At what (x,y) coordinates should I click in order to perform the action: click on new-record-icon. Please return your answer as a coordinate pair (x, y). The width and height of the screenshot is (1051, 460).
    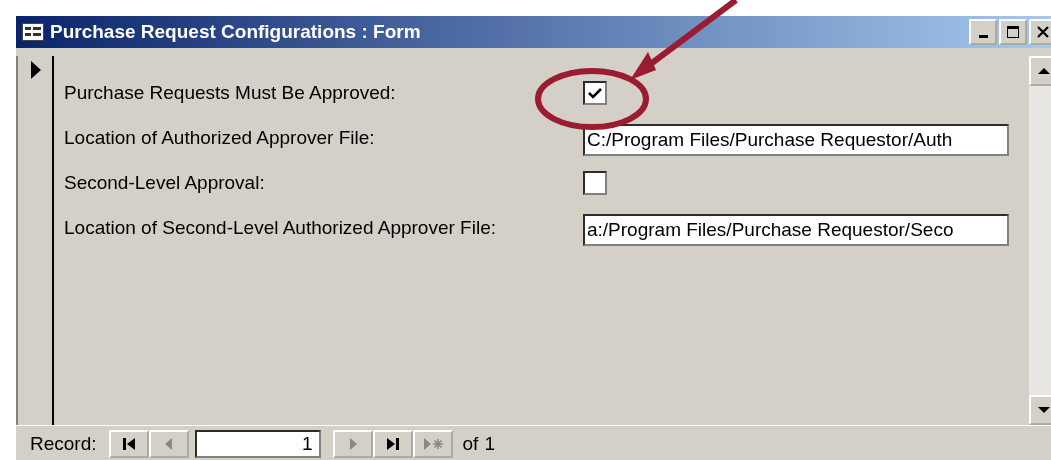
    Looking at the image, I should click on (432, 444).